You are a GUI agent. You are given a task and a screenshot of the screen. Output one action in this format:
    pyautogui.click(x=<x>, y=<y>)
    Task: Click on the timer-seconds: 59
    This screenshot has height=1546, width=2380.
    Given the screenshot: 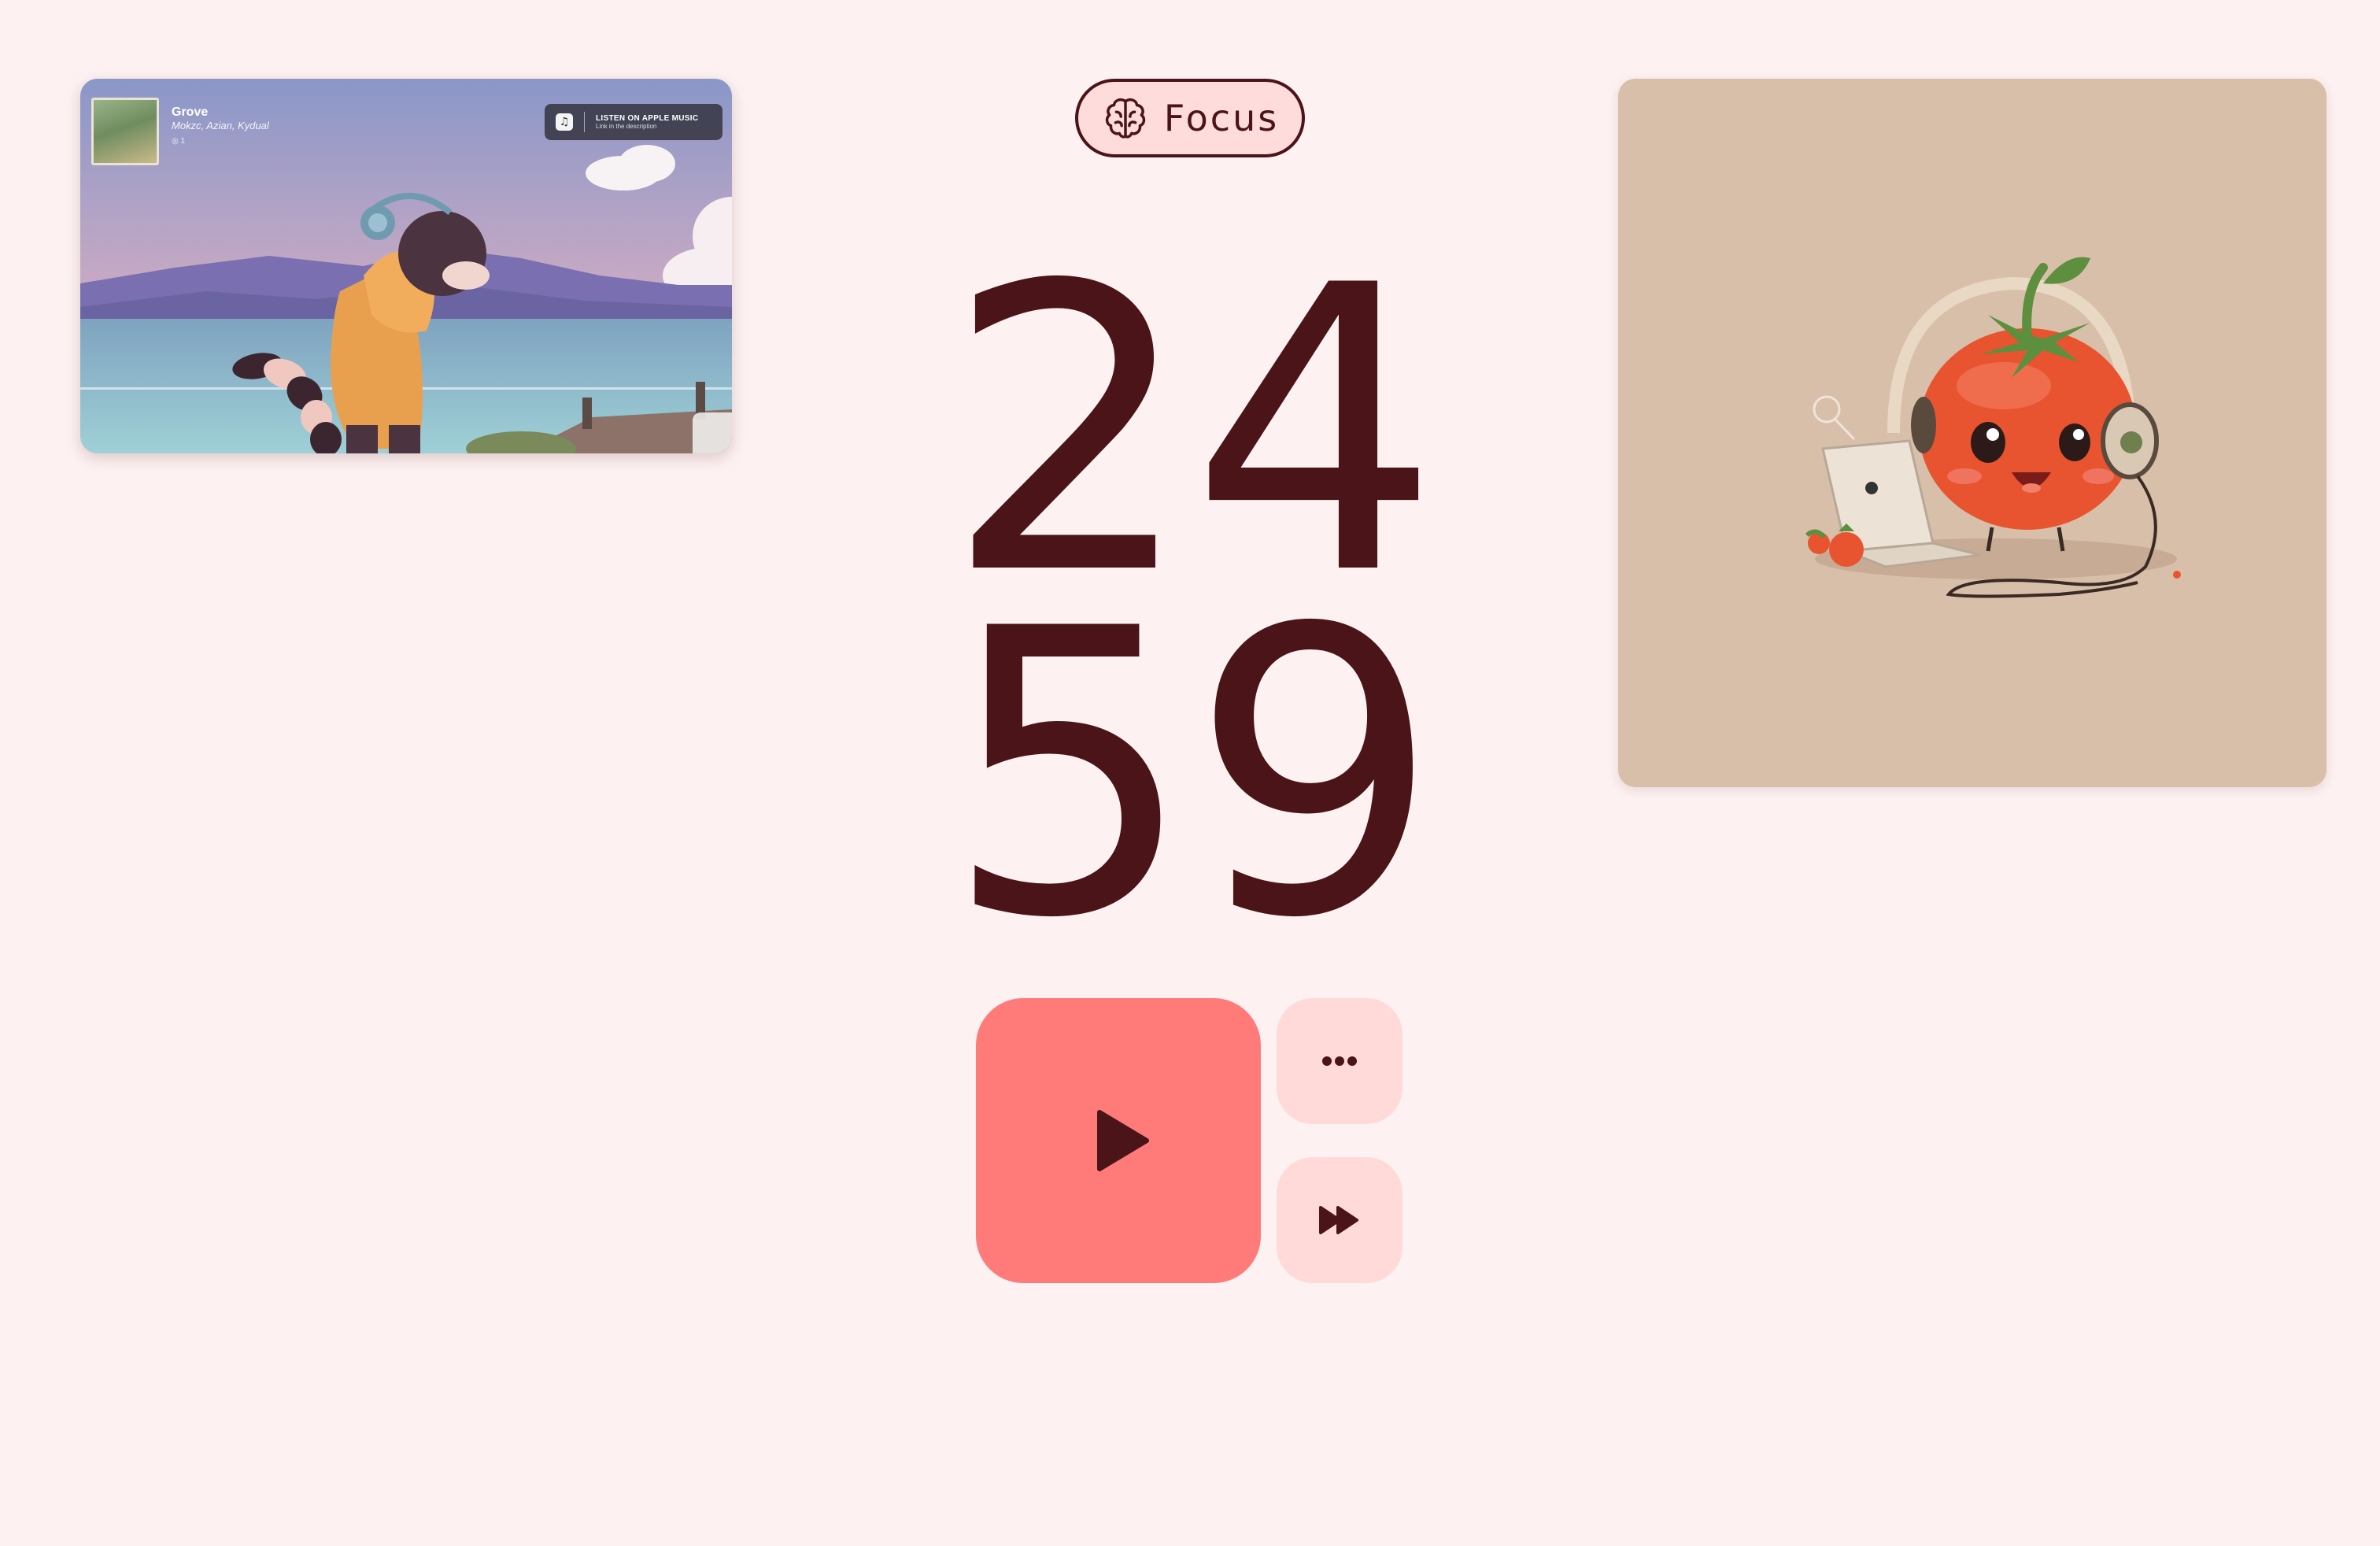 What is the action you would take?
    pyautogui.click(x=1192, y=775)
    